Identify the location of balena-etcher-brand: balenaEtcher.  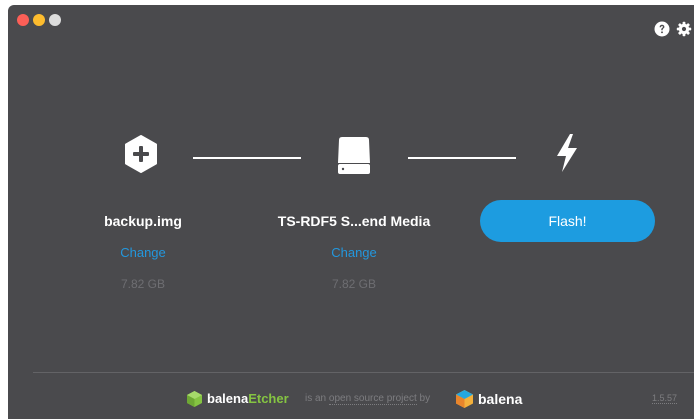
(248, 398).